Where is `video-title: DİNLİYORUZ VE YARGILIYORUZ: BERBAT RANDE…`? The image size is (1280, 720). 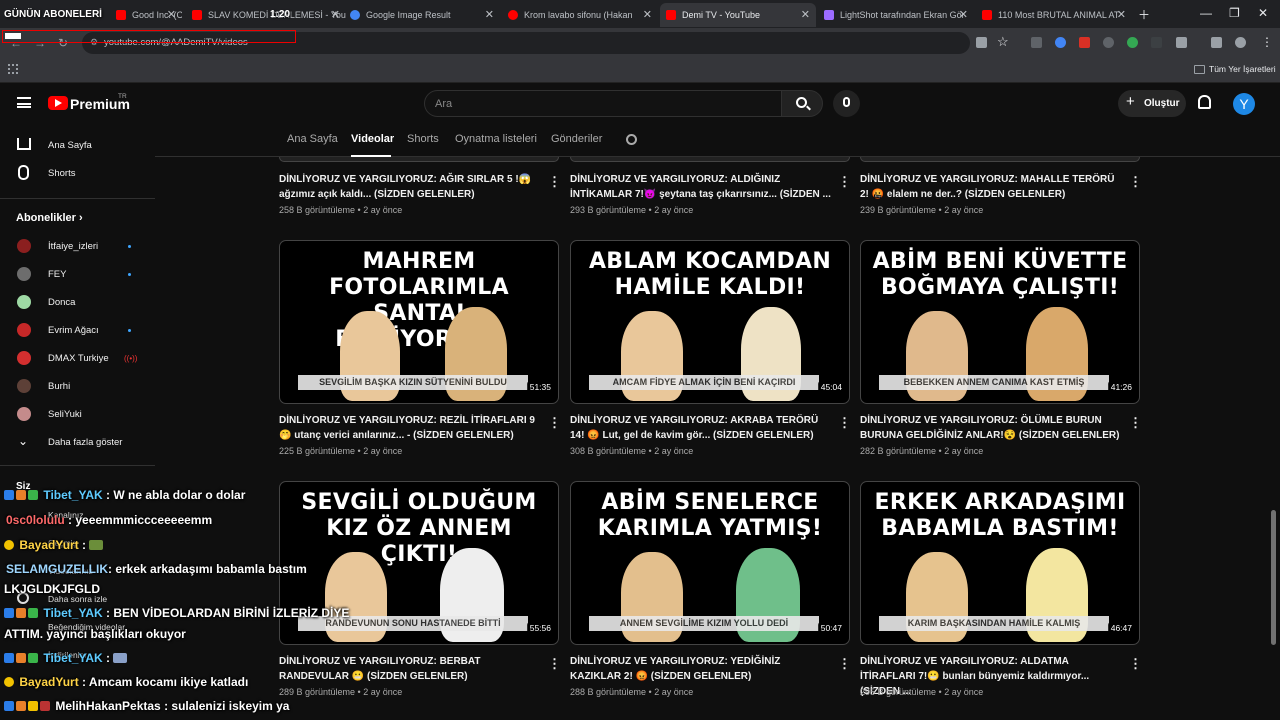
video-title: DİNLİYORUZ VE YARGILIYORUZ: BERBAT RANDE… is located at coordinates (410, 669).